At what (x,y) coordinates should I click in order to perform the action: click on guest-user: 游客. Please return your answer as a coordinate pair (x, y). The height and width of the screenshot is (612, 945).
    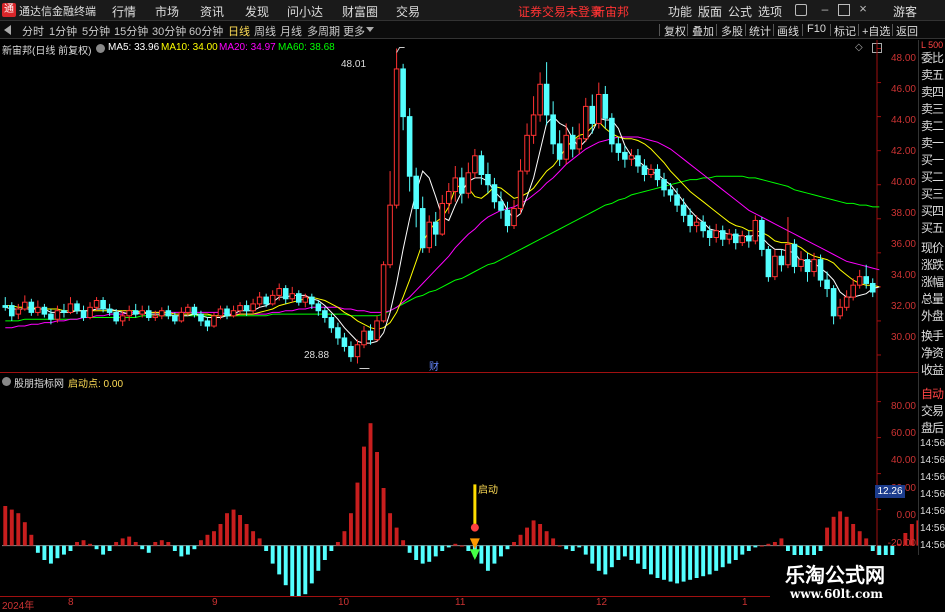
    Looking at the image, I should click on (905, 11).